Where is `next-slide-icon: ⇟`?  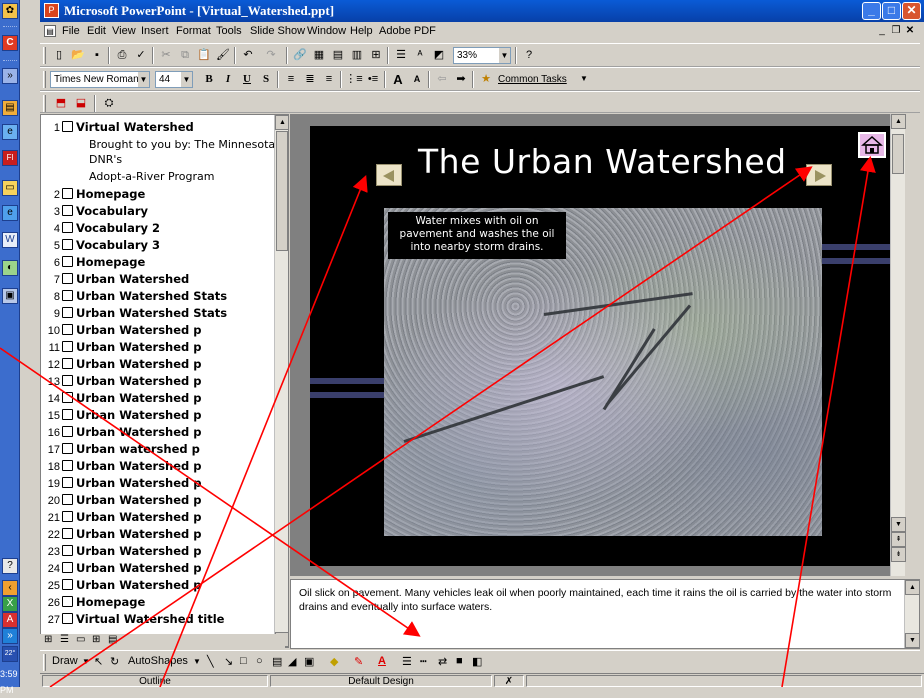 next-slide-icon: ⇟ is located at coordinates (898, 554).